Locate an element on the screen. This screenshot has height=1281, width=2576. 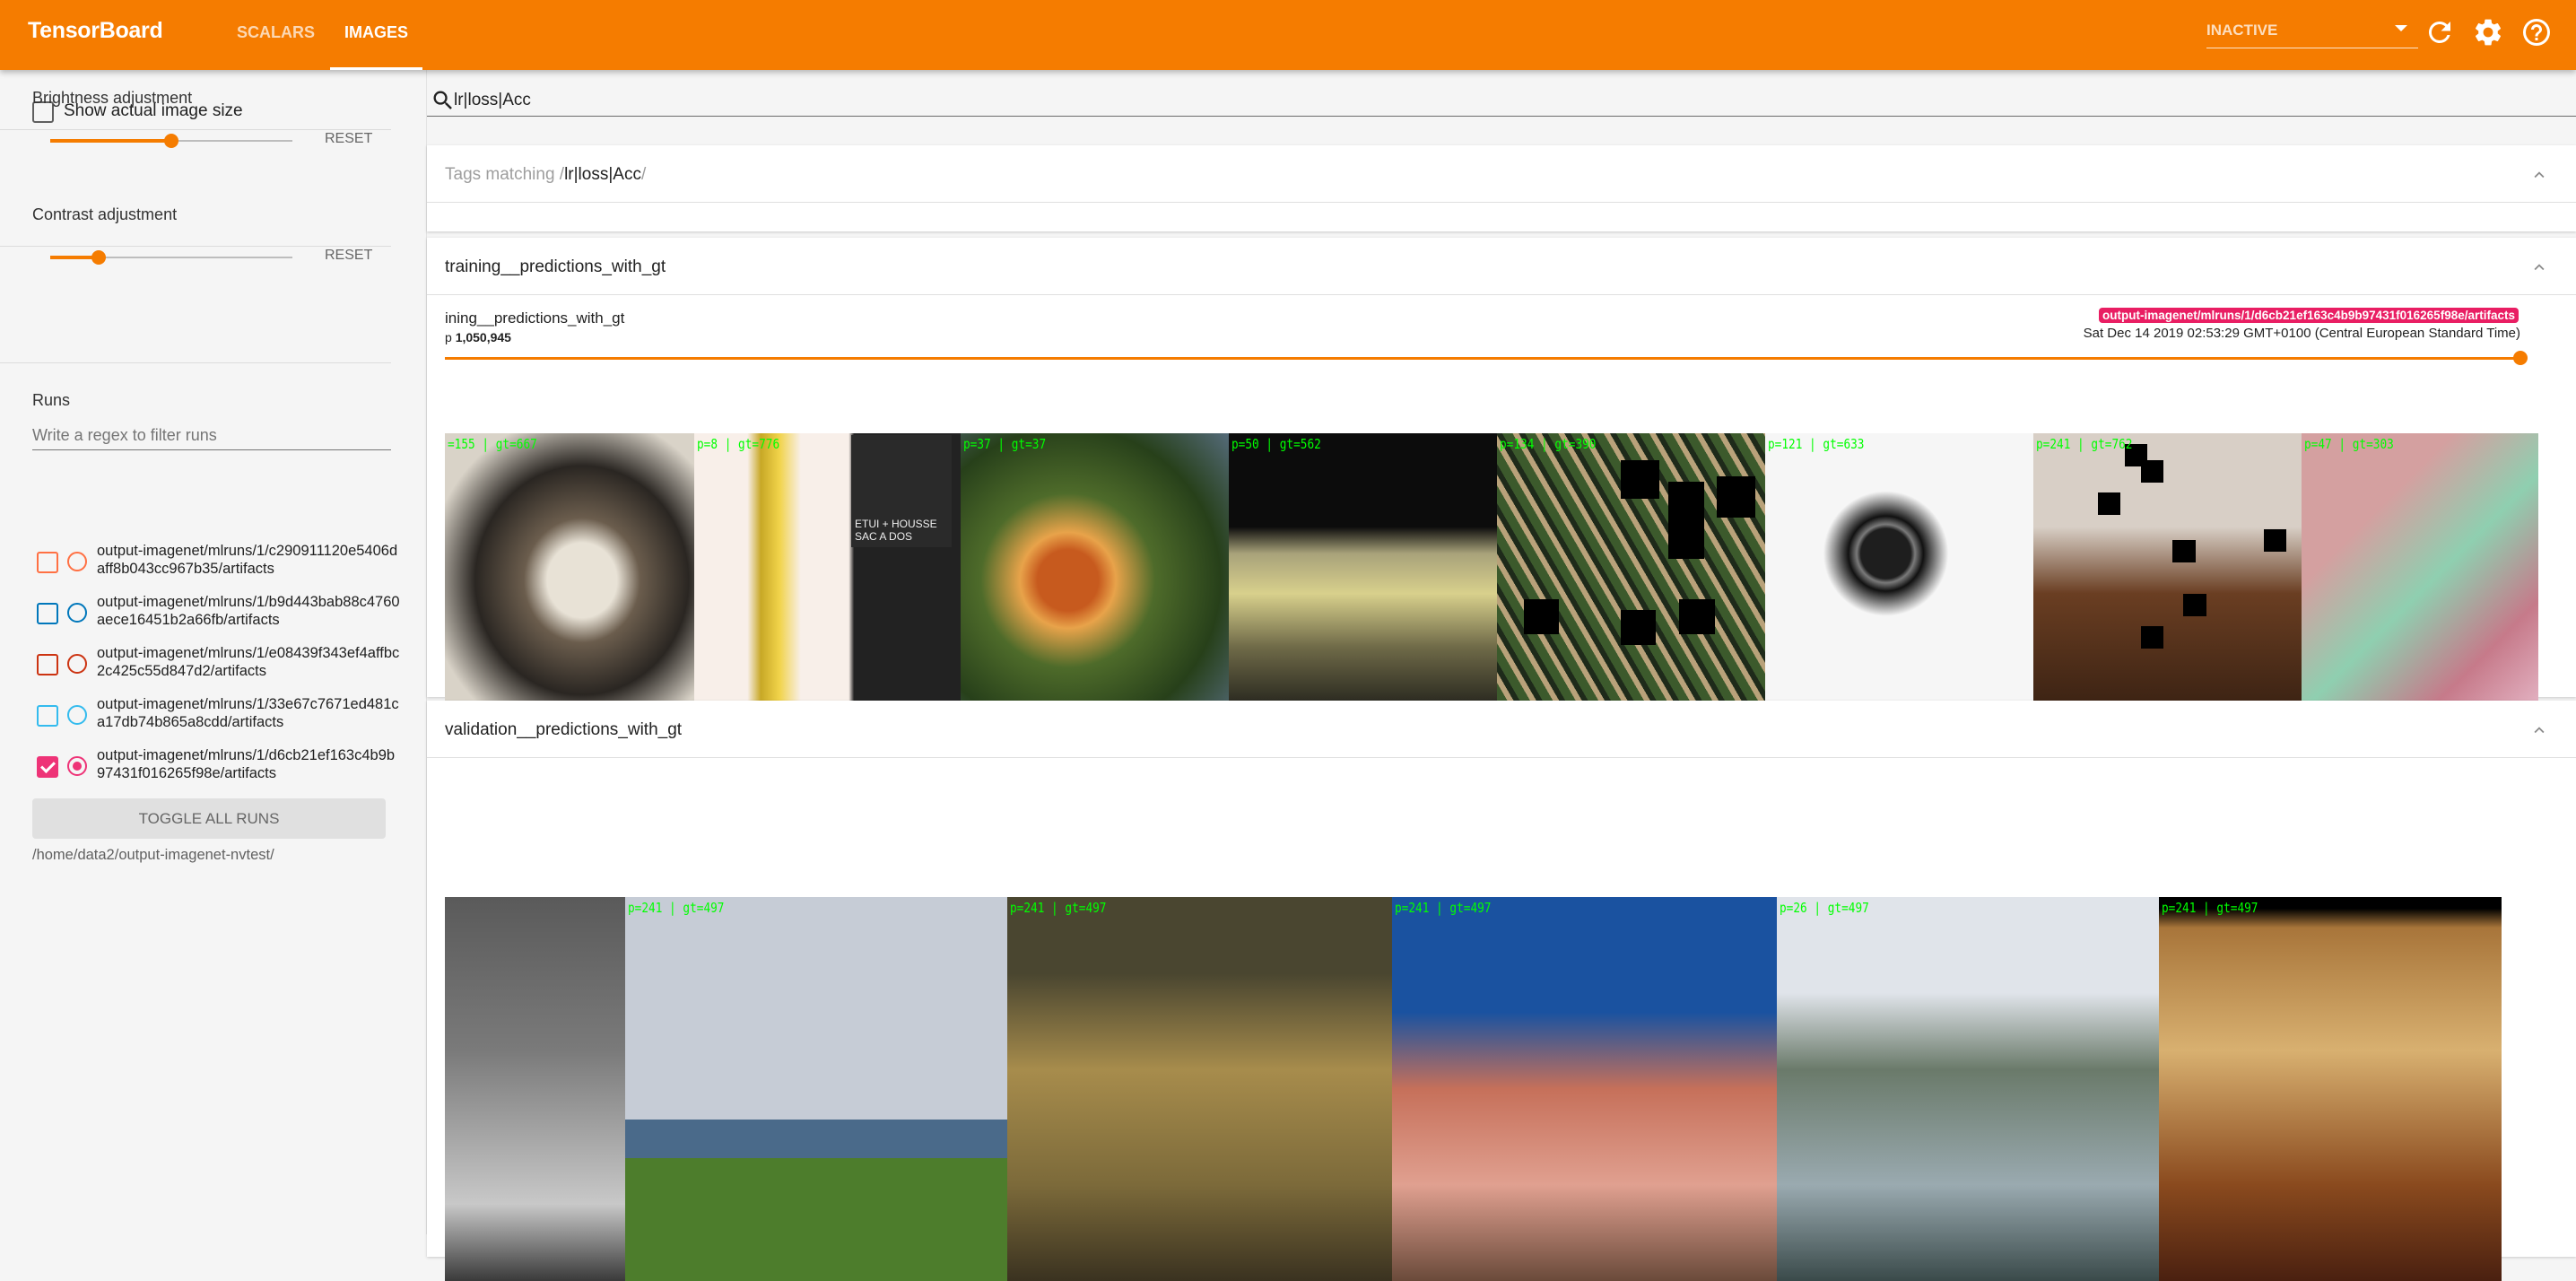
contrast-reset-button: RESET is located at coordinates (348, 256).